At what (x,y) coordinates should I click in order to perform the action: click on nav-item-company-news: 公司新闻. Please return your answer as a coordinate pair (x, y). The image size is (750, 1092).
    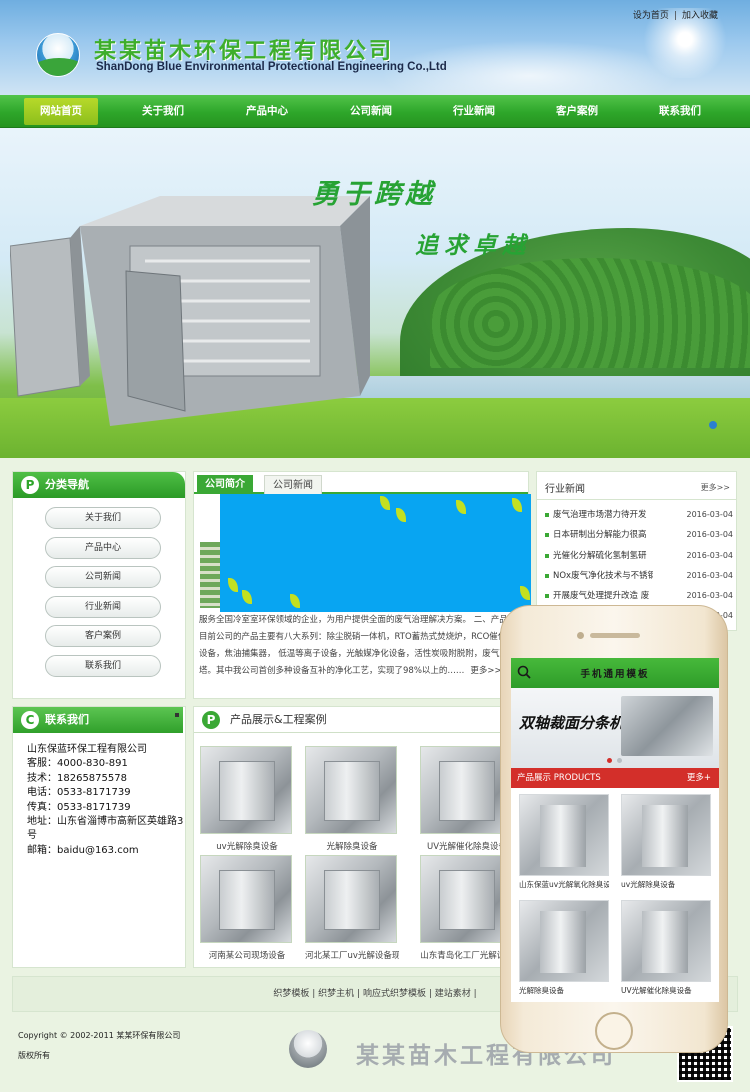
    Looking at the image, I should click on (371, 111).